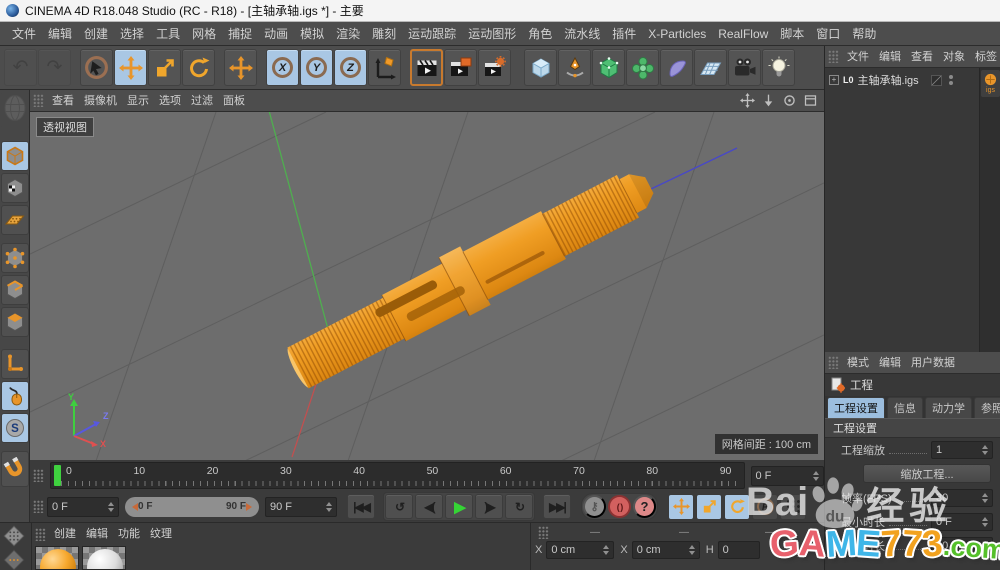 Image resolution: width=1000 pixels, height=570 pixels. I want to click on menu-item-2: 创建, so click(96, 33).